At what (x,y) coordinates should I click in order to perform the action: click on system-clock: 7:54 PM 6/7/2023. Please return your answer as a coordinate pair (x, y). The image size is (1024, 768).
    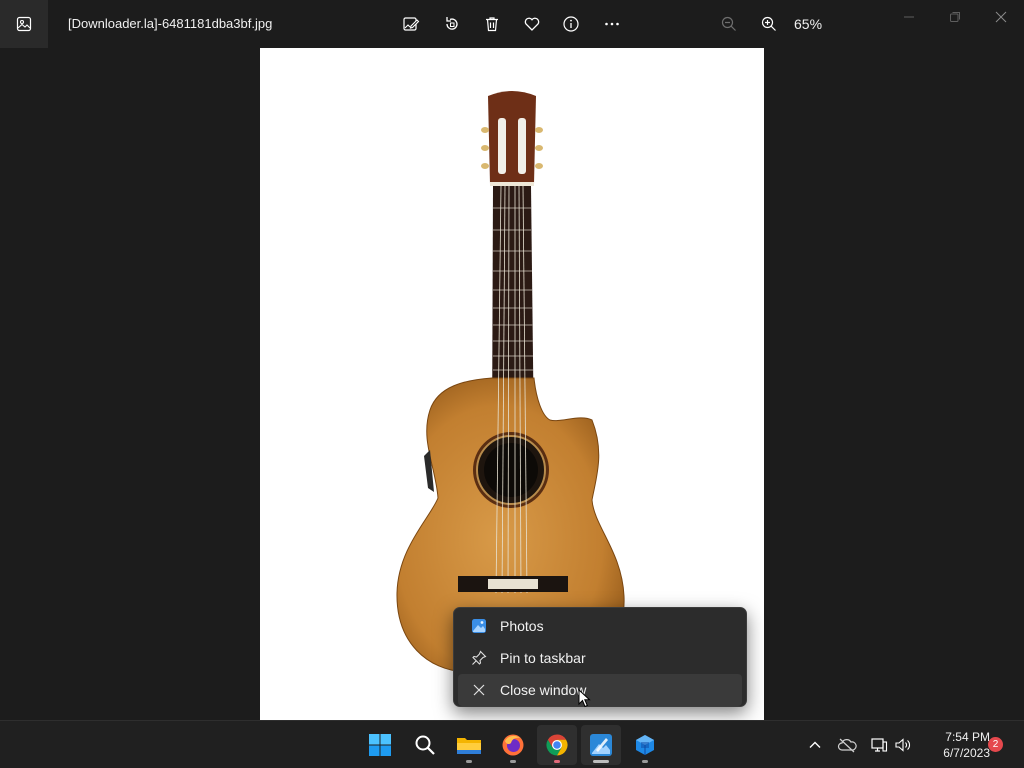
    Looking at the image, I should click on (955, 745).